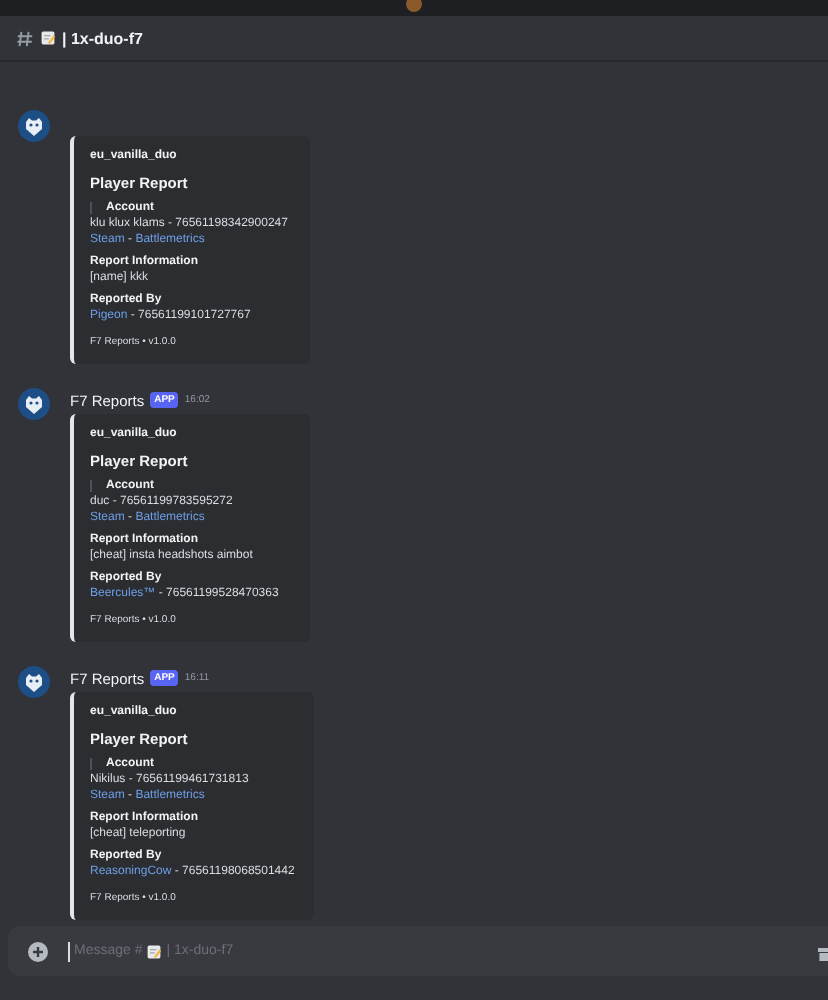  I want to click on add-icon, so click(38, 951).